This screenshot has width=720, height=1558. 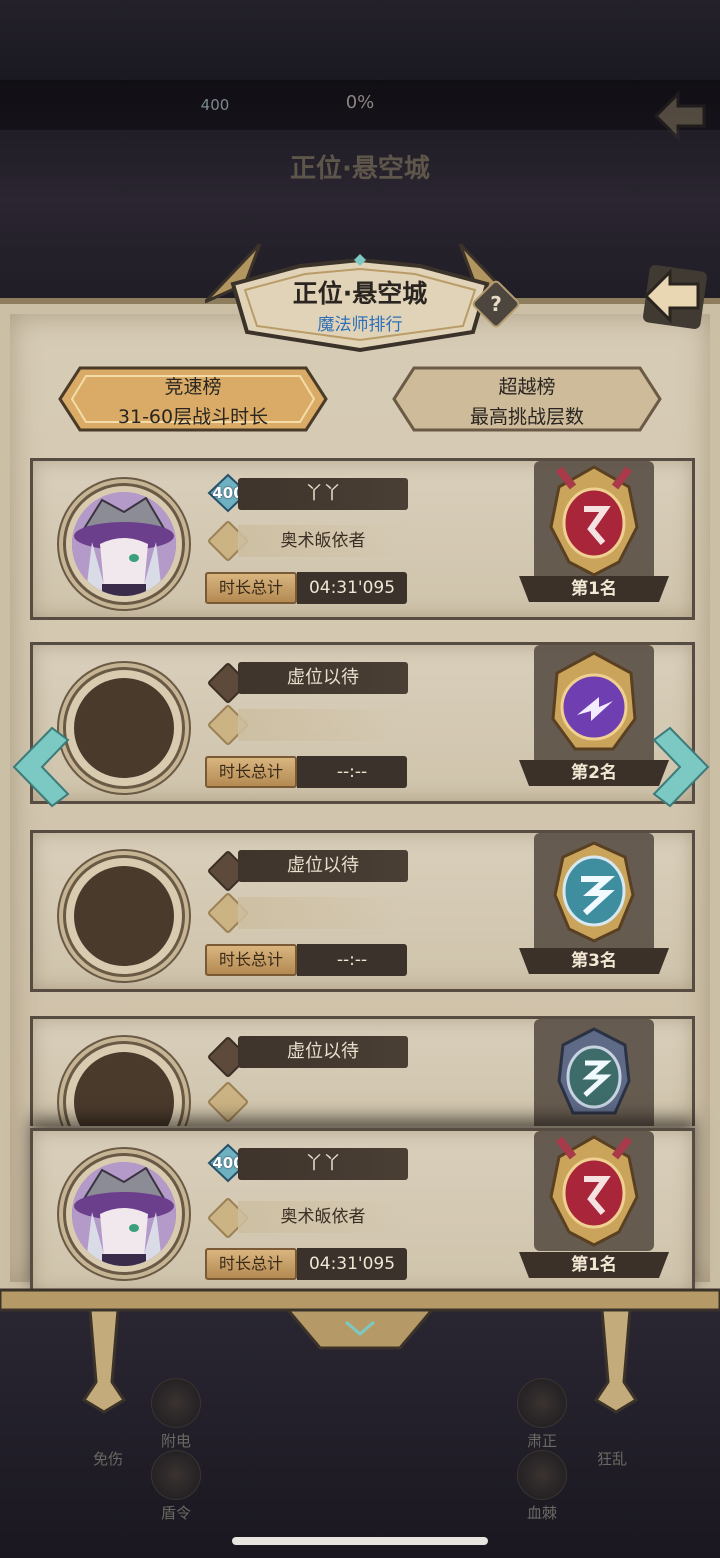 I want to click on tab-label: 竞速榜, so click(x=193, y=387).